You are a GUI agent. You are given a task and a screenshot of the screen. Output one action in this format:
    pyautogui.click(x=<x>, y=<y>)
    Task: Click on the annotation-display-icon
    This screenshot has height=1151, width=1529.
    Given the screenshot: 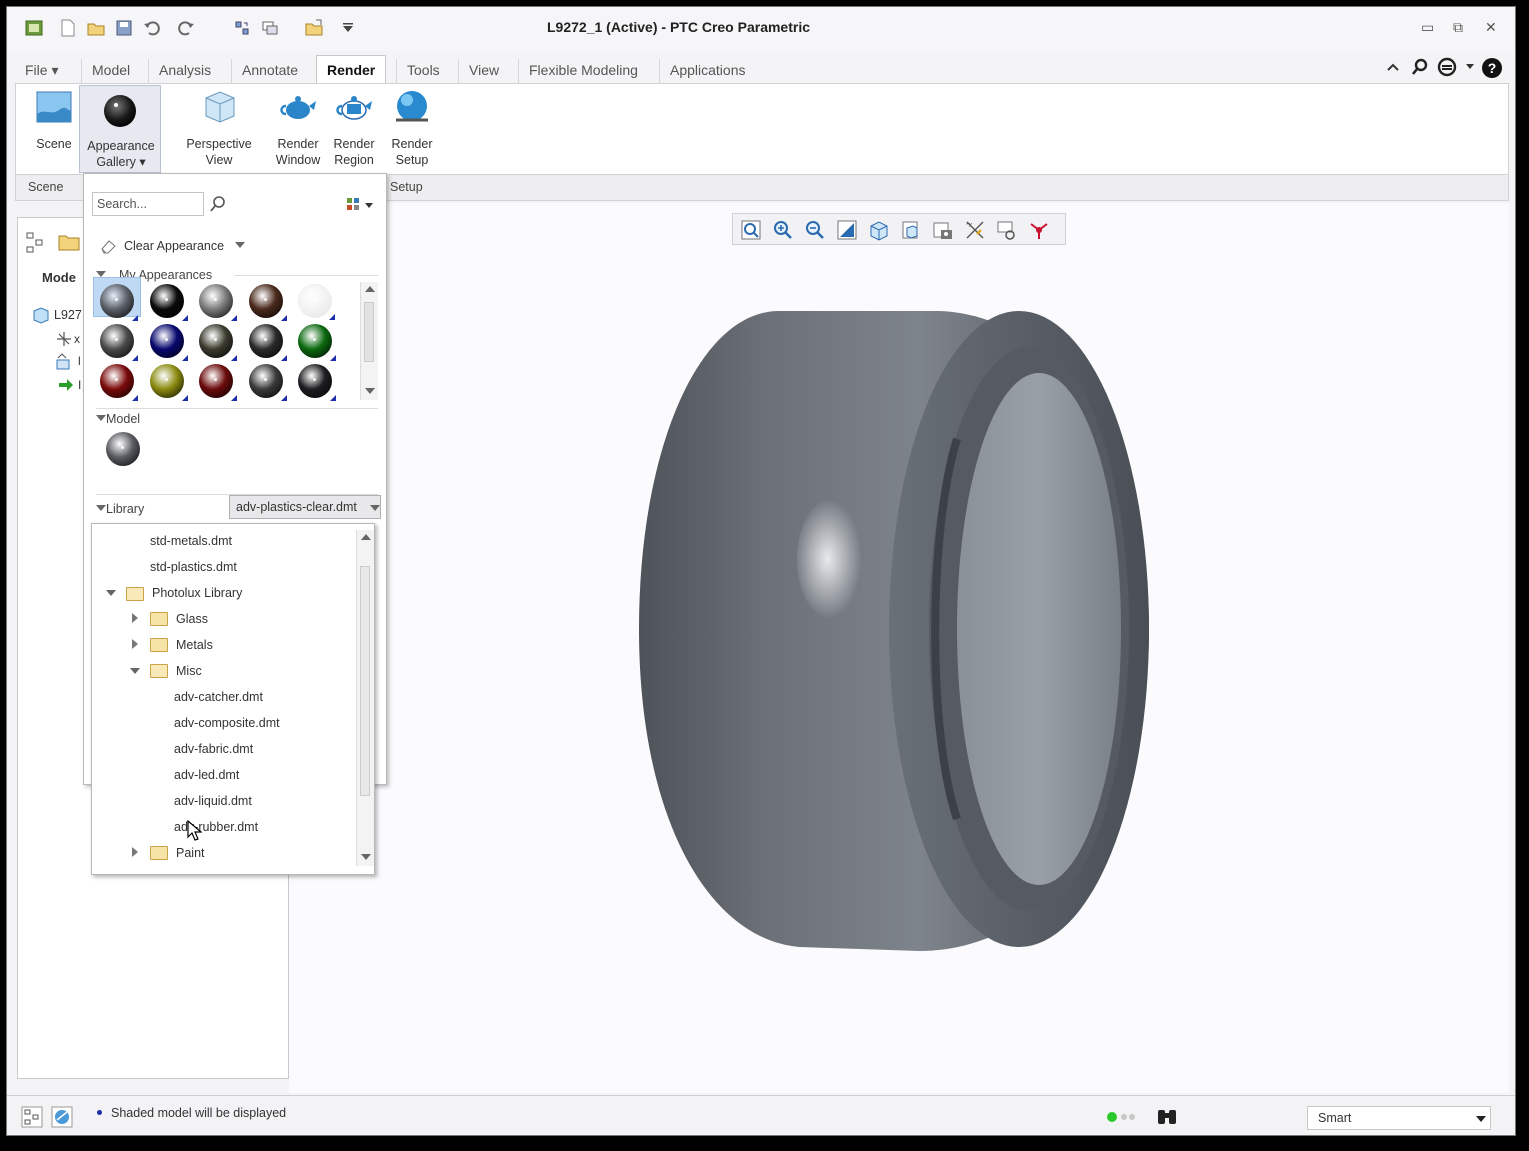 What is the action you would take?
    pyautogui.click(x=1007, y=230)
    